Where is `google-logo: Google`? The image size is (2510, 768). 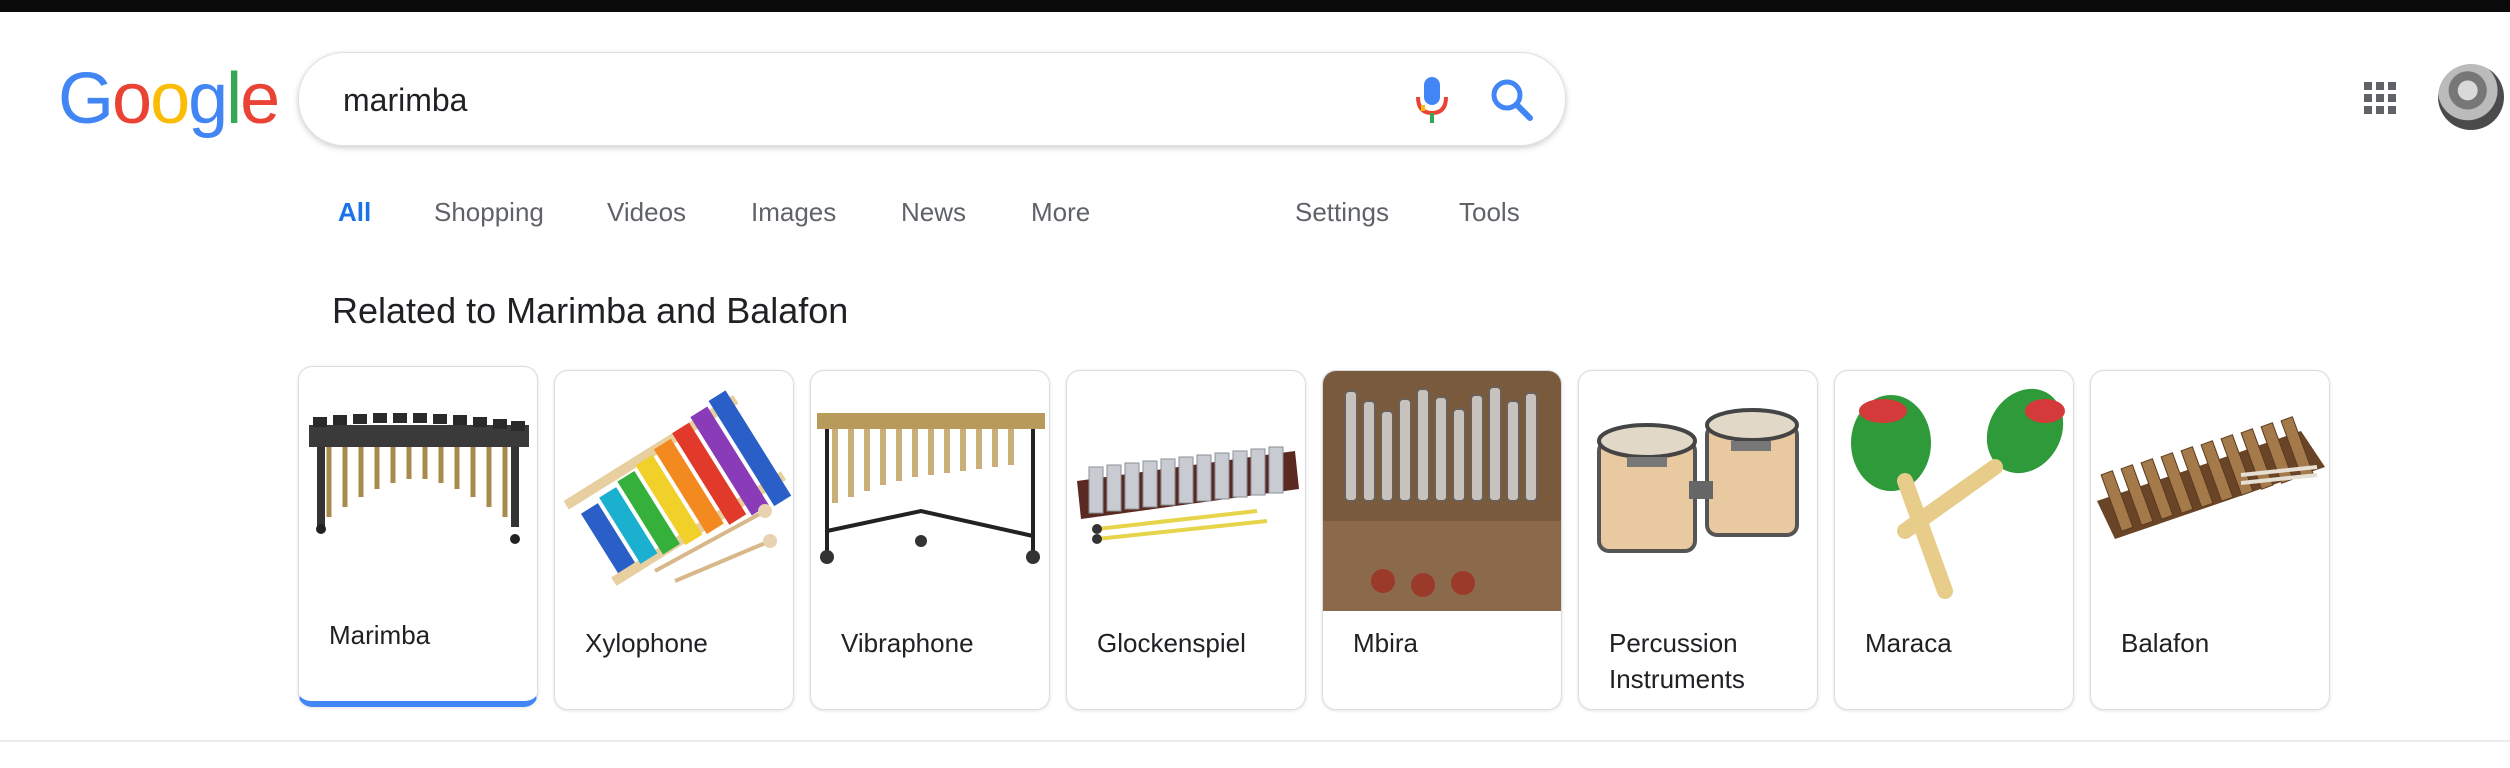
google-logo: Google is located at coordinates (169, 99).